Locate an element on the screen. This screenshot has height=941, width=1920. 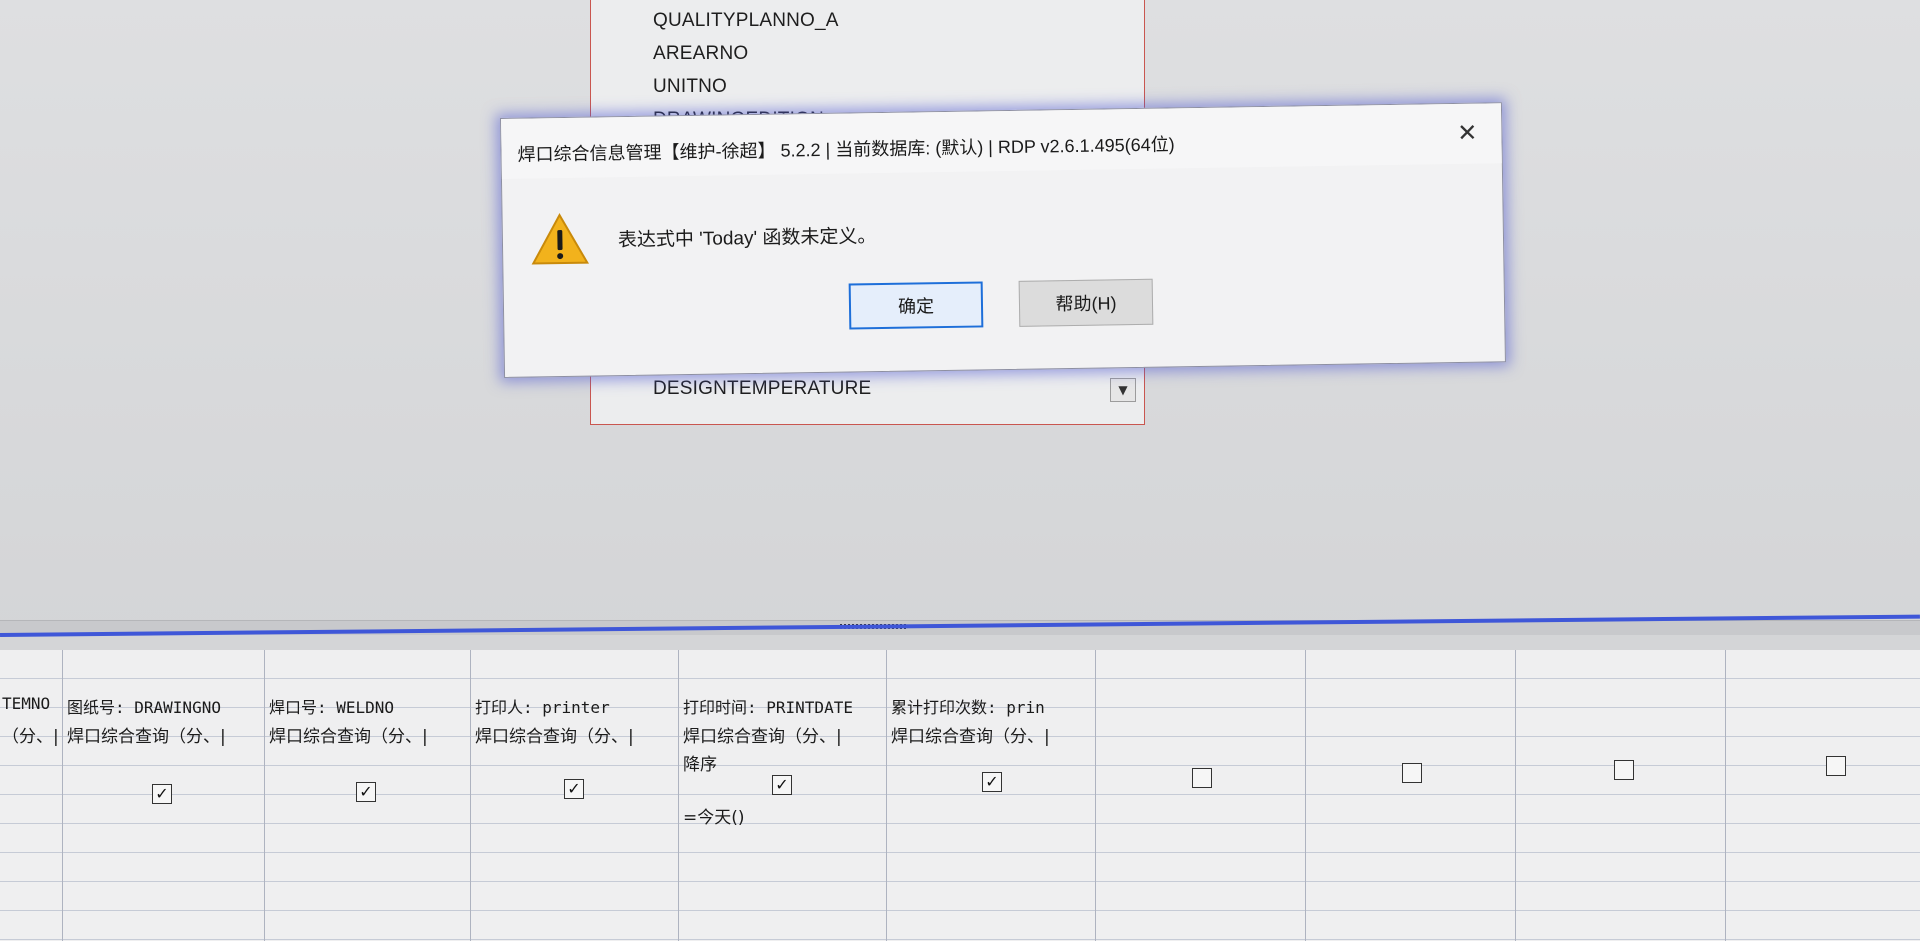
close-button: ✕ is located at coordinates (1467, 132).